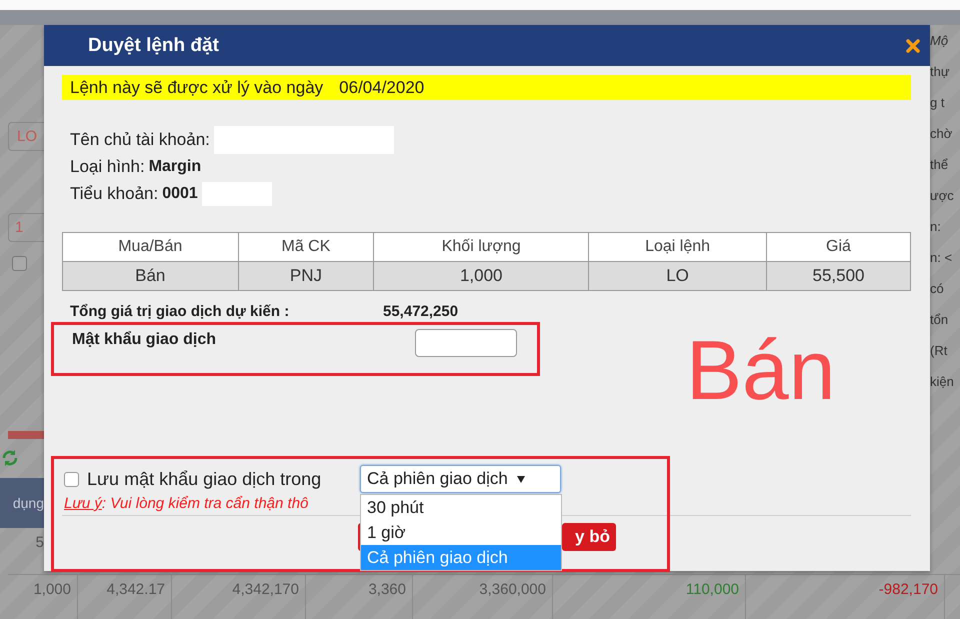 The width and height of the screenshot is (960, 619). What do you see at coordinates (942, 134) in the screenshot?
I see `background-text: chờ` at bounding box center [942, 134].